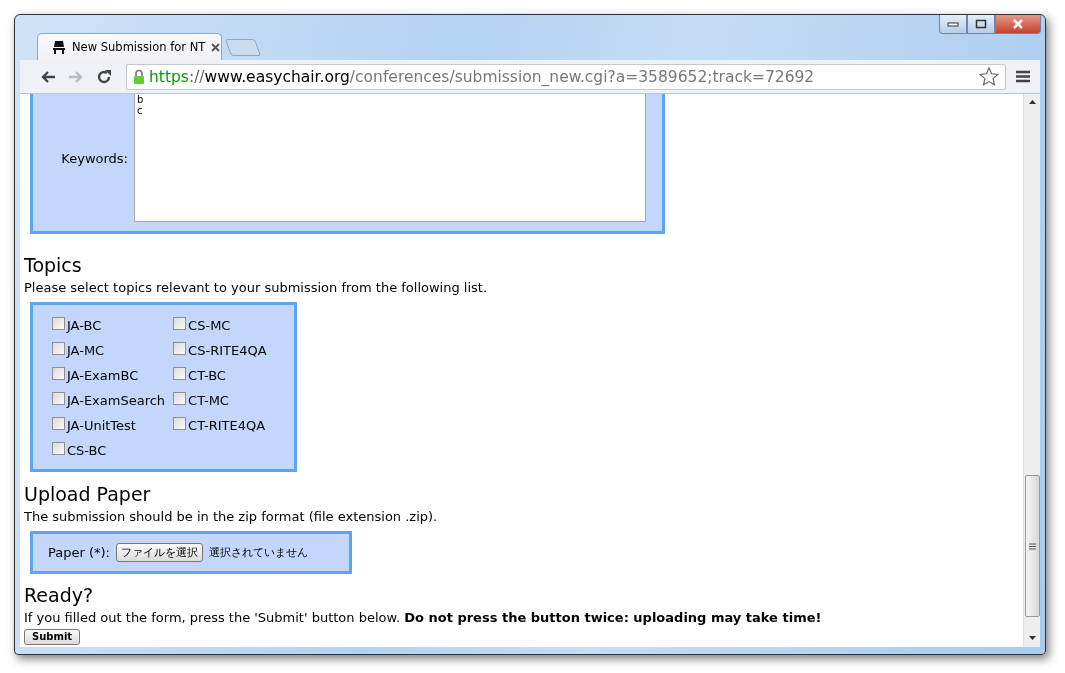 The width and height of the screenshot is (1065, 673). Describe the element at coordinates (208, 400) in the screenshot. I see `checkbox-label: CT-MC` at that location.